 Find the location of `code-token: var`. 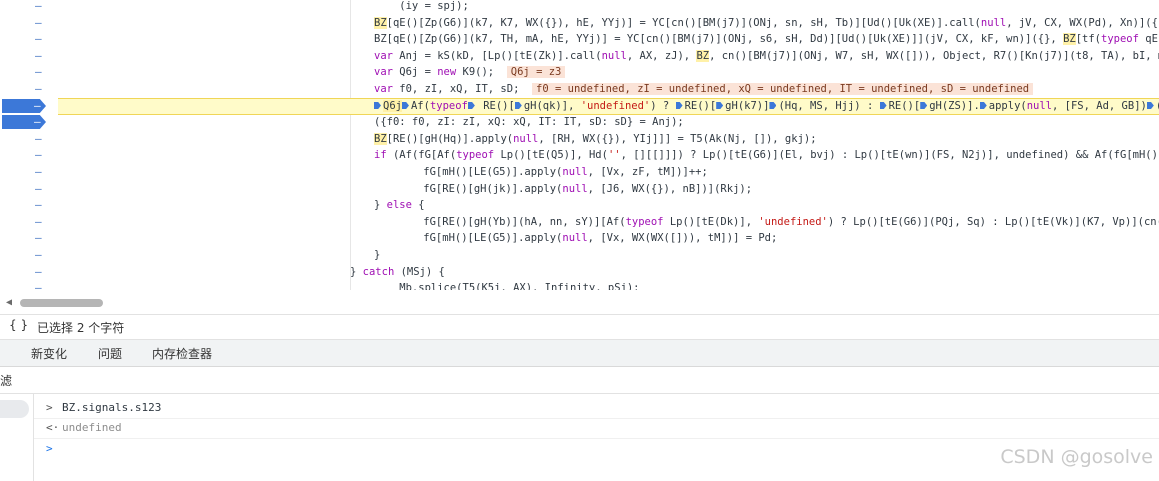

code-token: var is located at coordinates (383, 89).